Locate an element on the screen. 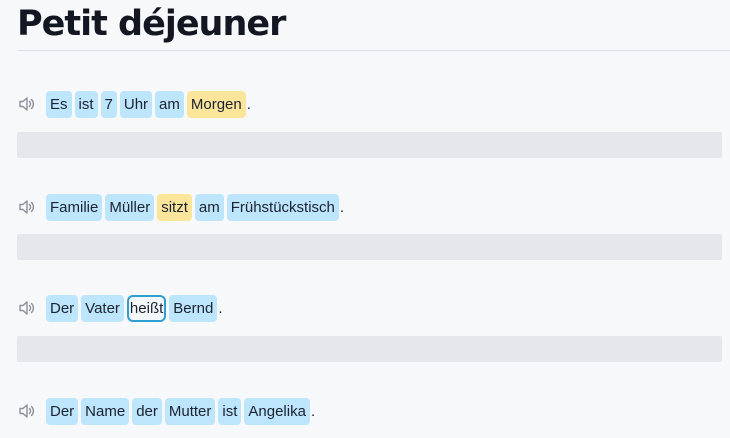  sentence-words: Der Name der Mutter ist Angelika. is located at coordinates (181, 411).